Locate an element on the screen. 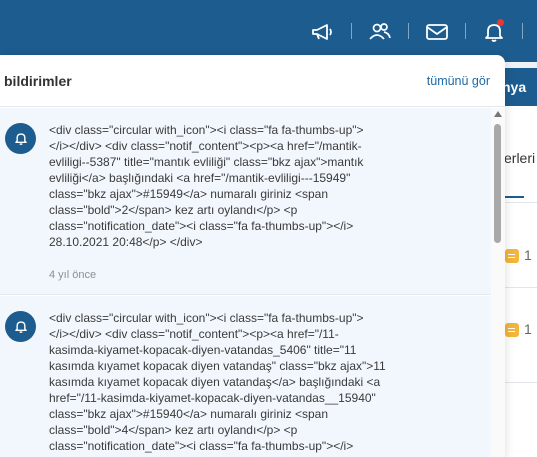  scroll-up-arrow-icon is located at coordinates (498, 114).